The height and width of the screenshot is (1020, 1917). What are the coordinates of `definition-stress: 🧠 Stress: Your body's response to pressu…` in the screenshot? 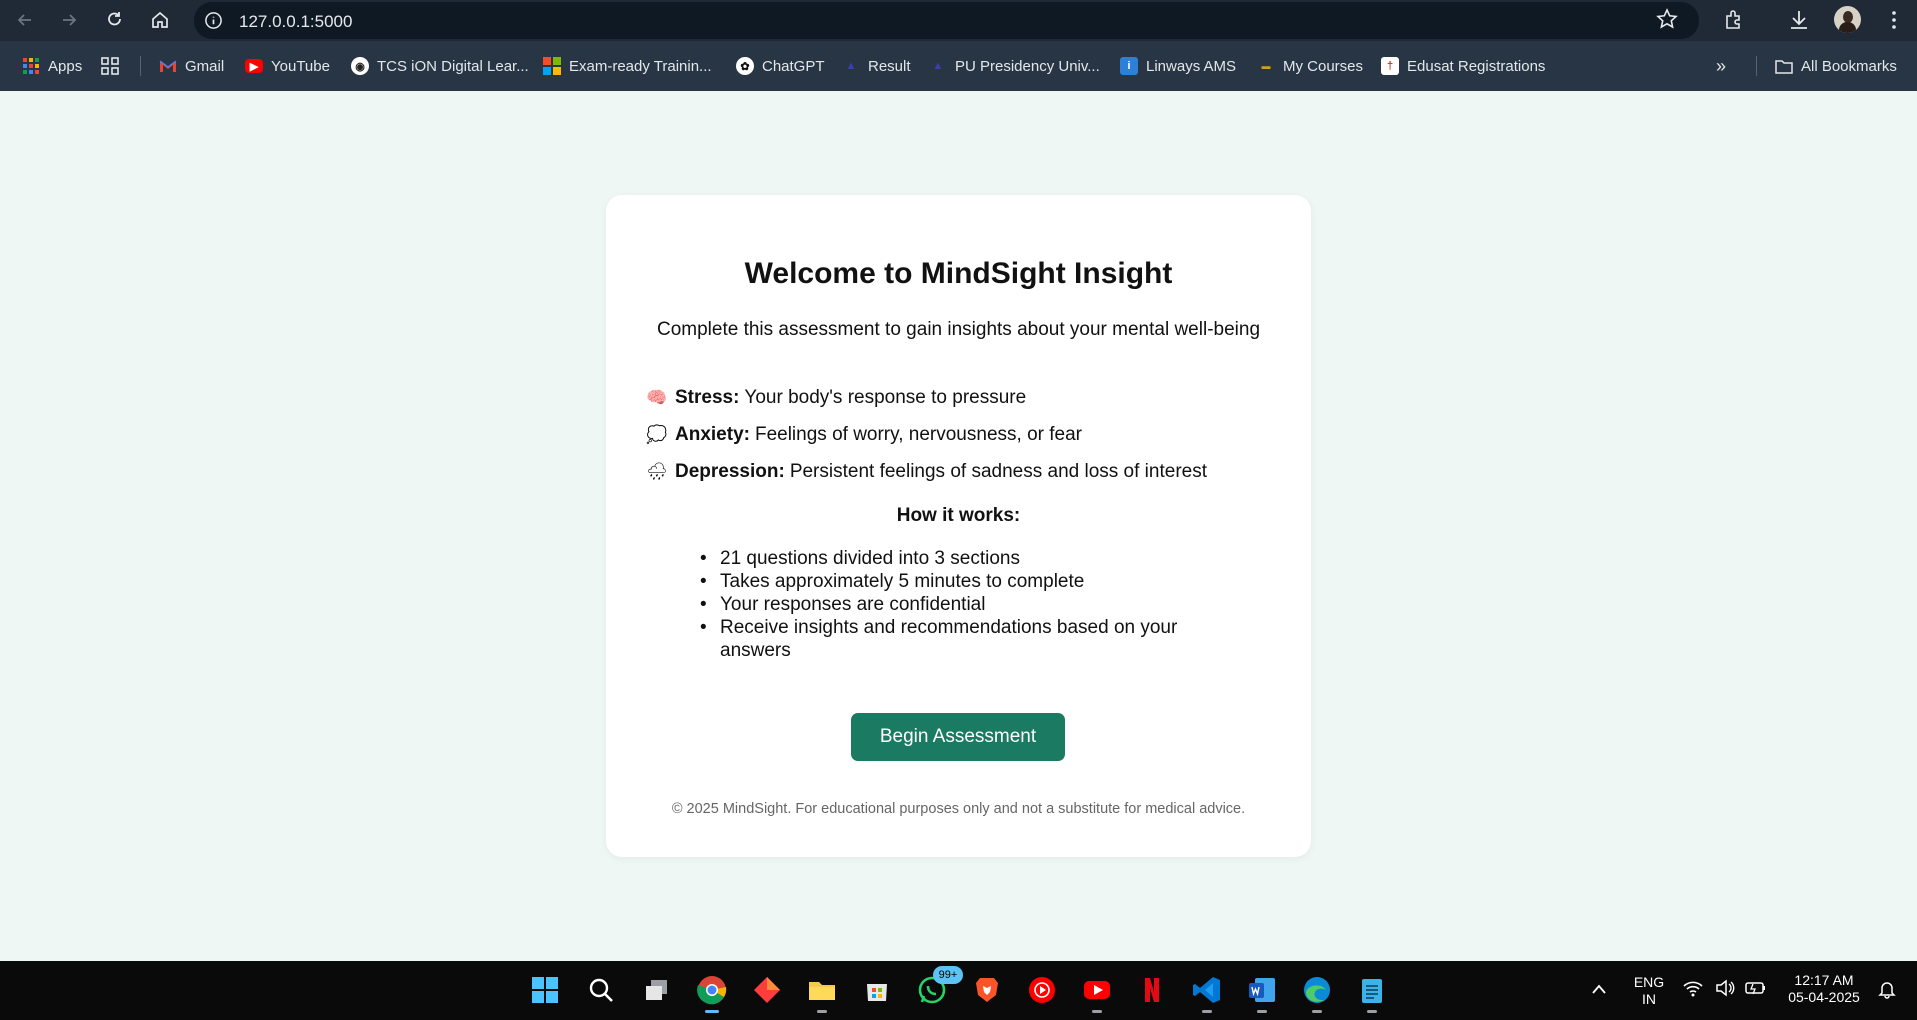 It's located at (836, 398).